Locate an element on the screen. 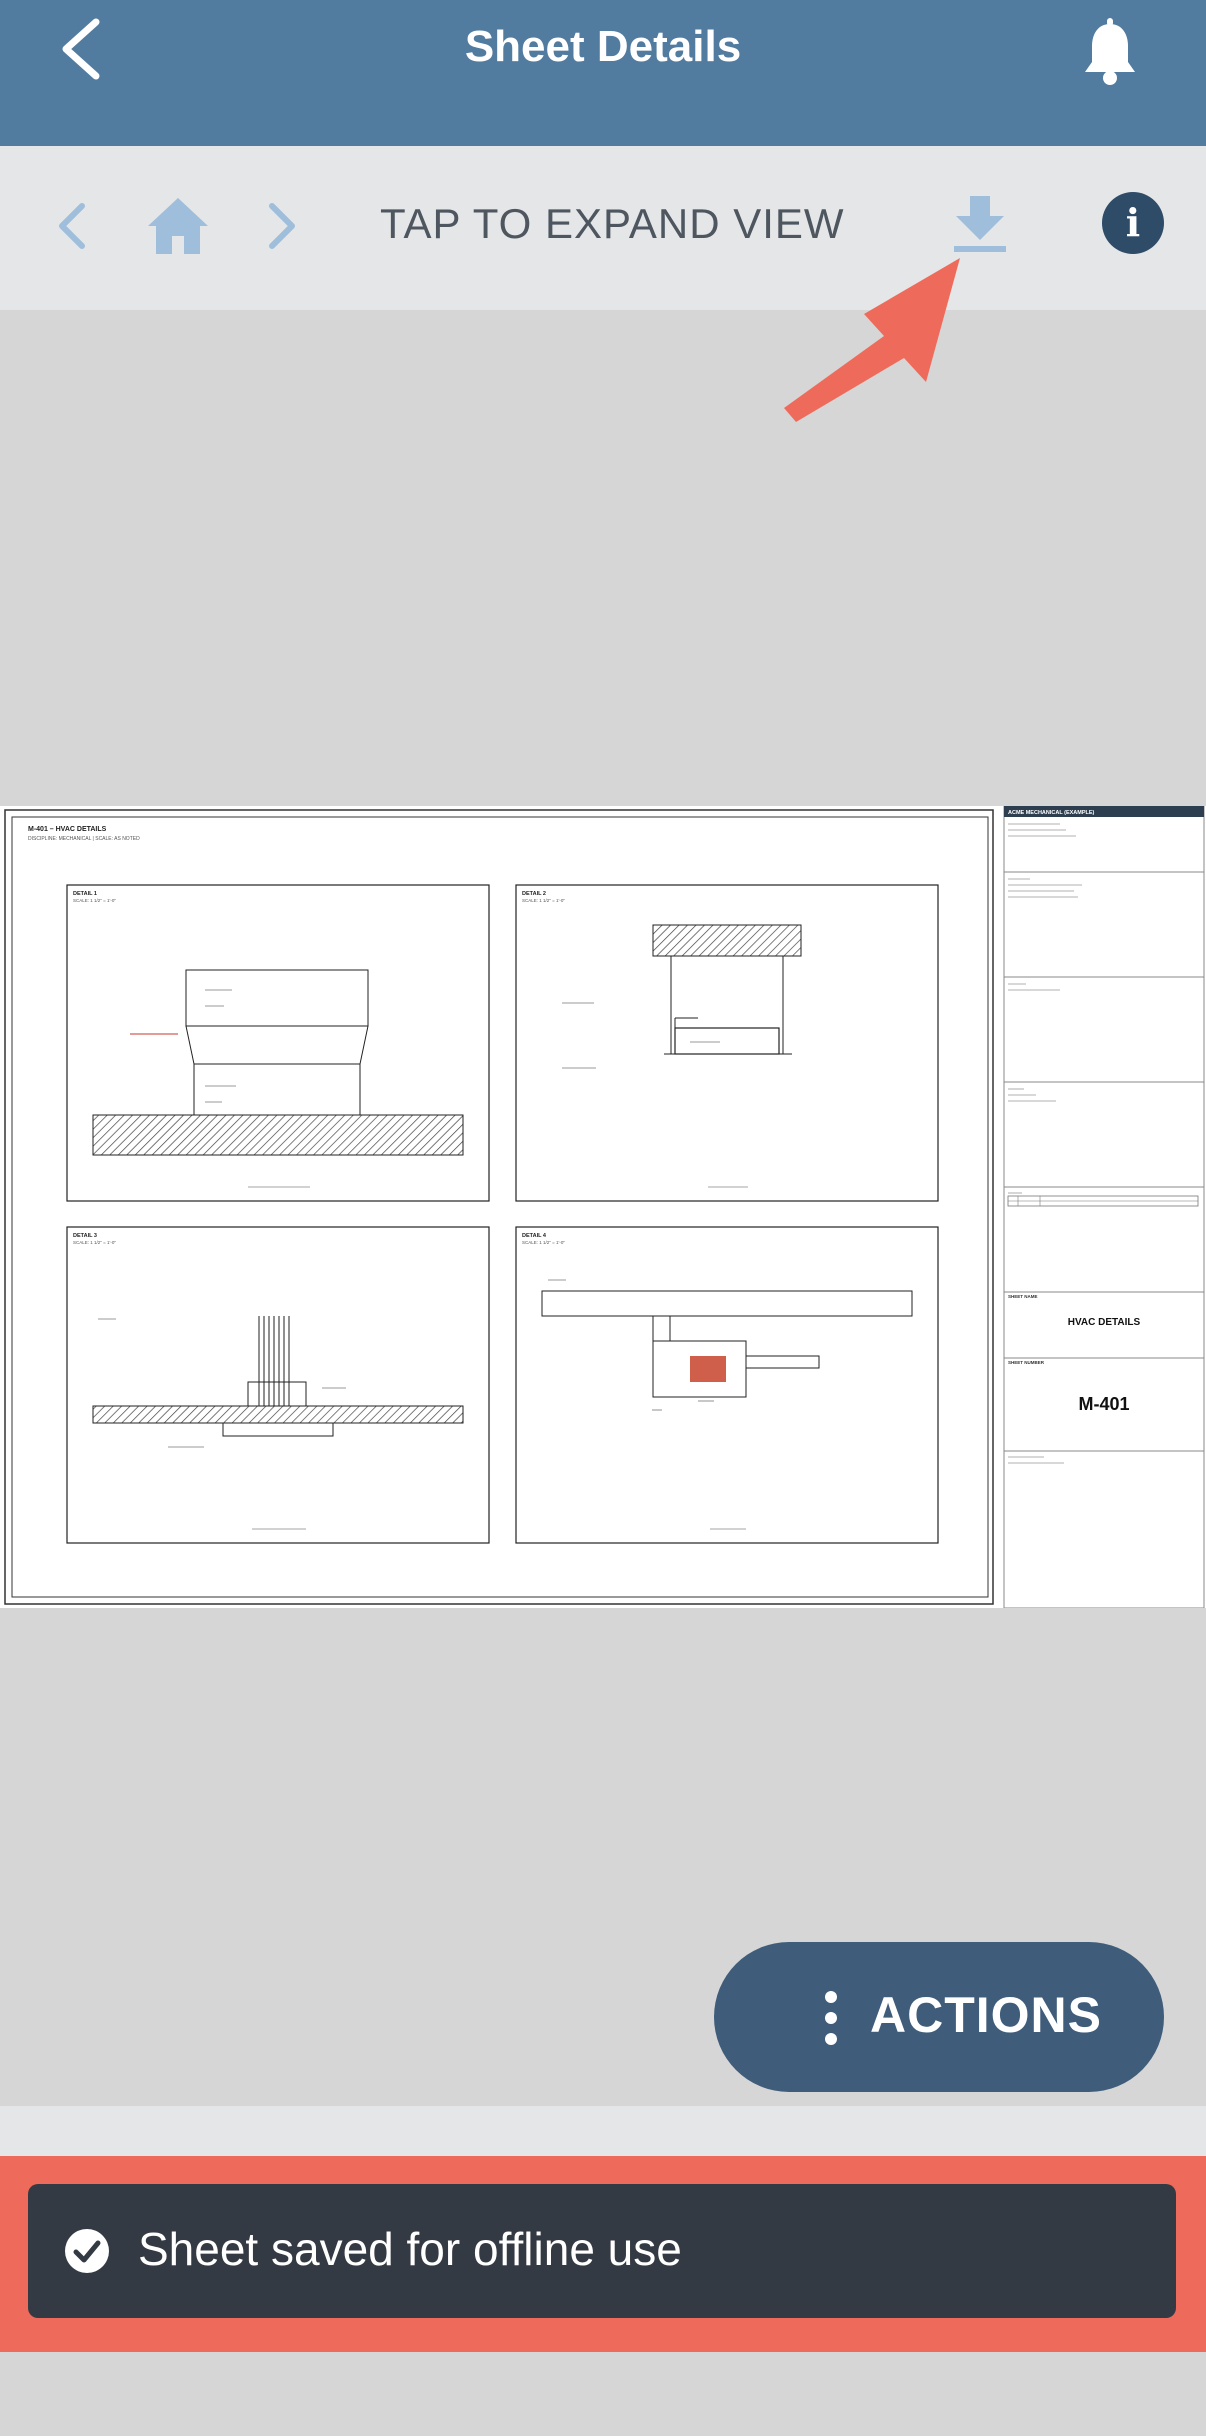 Image resolution: width=1206 pixels, height=2436 pixels. detail-2: DETAIL 2 SCALE: 1 1/2" = 1'-0" is located at coordinates (727, 1043).